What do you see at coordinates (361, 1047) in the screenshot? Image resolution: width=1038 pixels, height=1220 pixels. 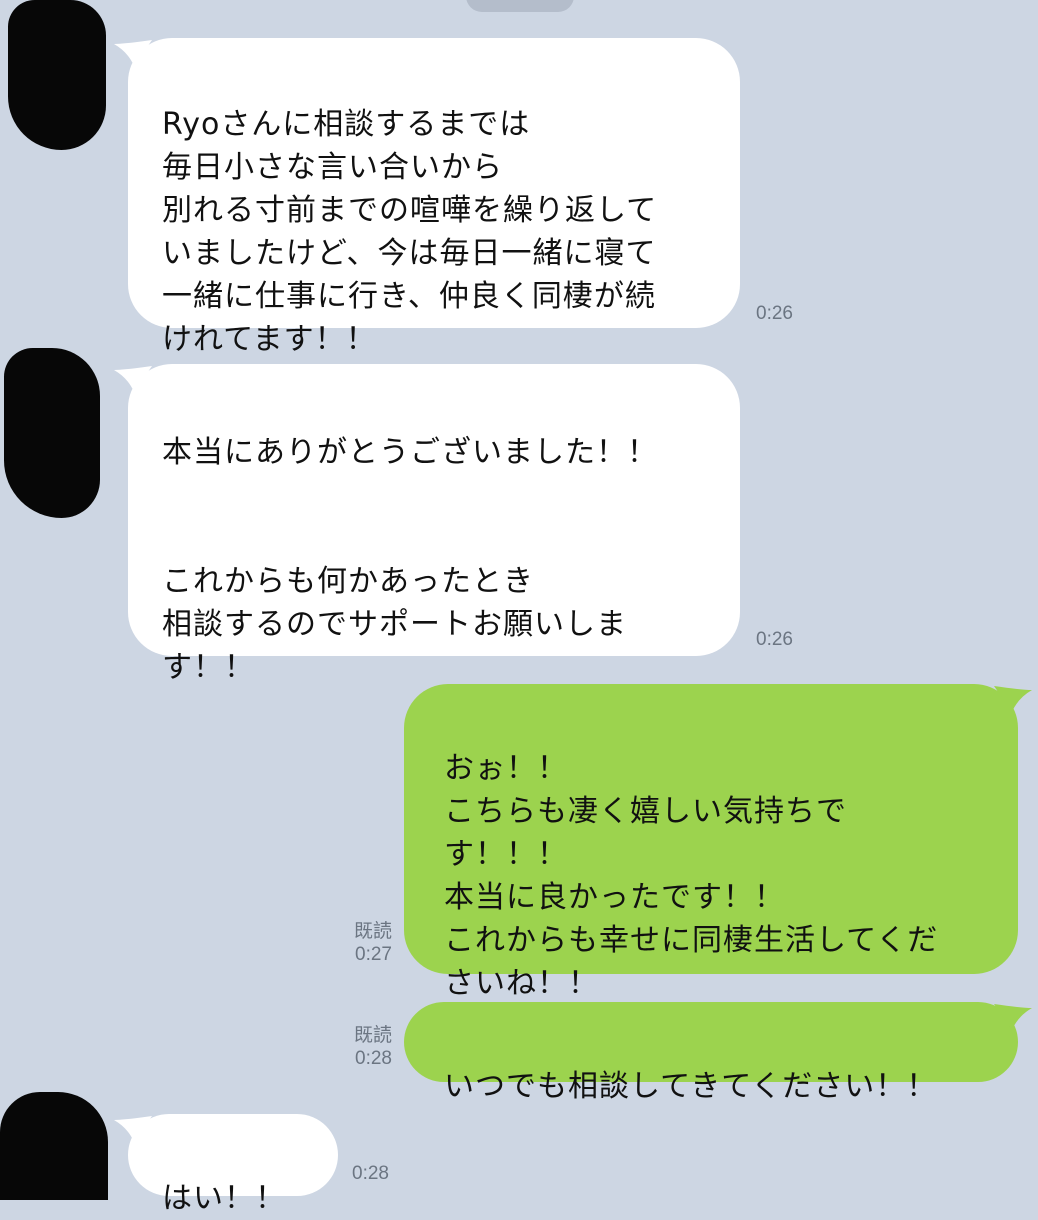 I see `read-receipt: 既読 0:28` at bounding box center [361, 1047].